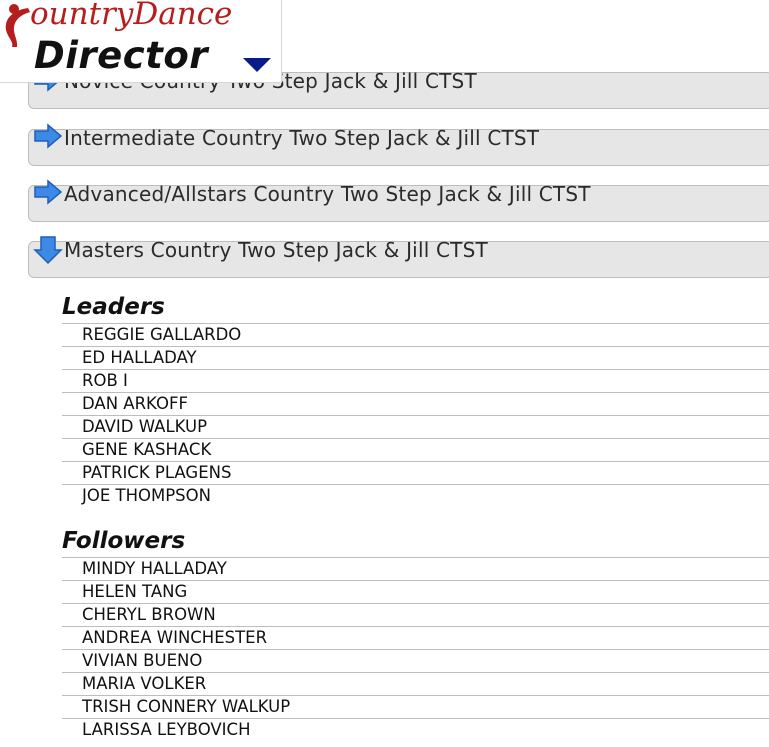  Describe the element at coordinates (415, 357) in the screenshot. I see `list-item: ED HALLADAY` at that location.